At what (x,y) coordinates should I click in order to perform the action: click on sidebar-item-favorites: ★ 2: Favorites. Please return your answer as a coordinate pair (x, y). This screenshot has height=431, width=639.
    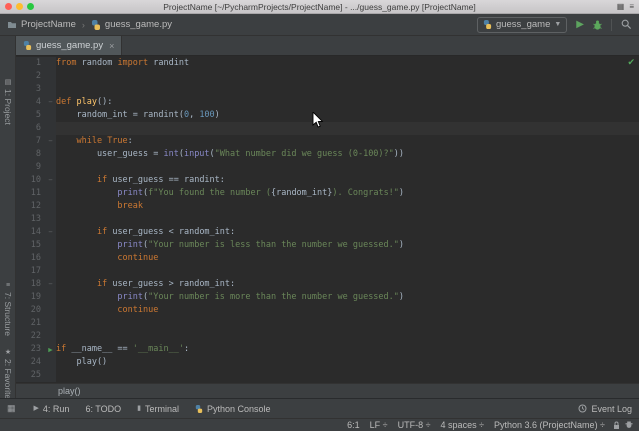
    Looking at the image, I should click on (8, 375).